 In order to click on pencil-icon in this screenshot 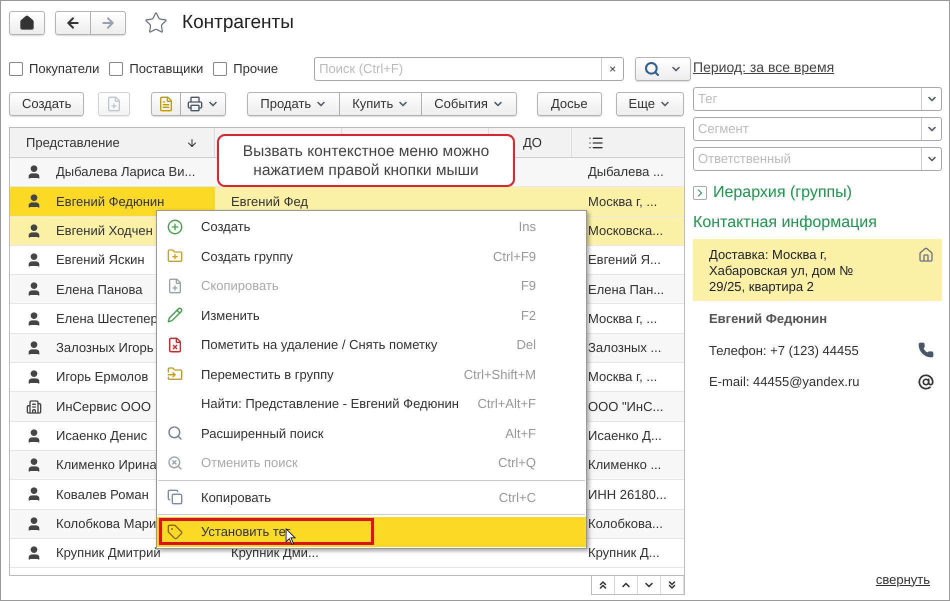, I will do `click(175, 315)`.